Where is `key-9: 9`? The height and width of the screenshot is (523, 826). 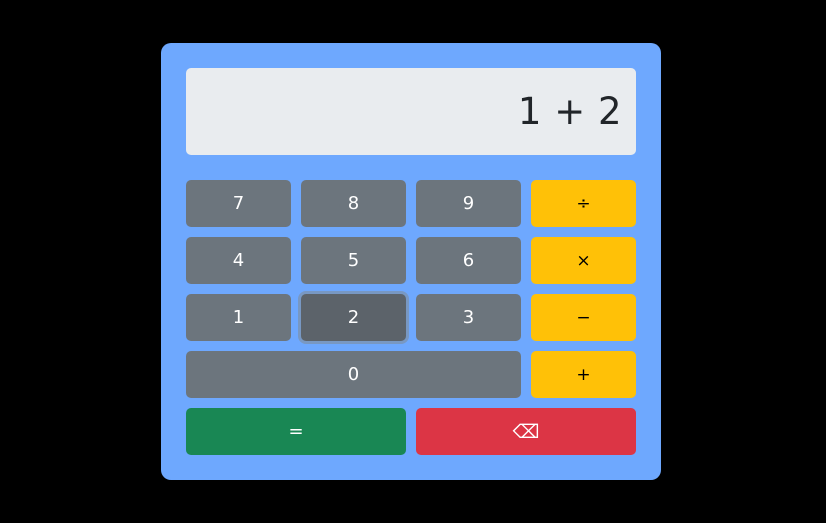
key-9: 9 is located at coordinates (468, 203).